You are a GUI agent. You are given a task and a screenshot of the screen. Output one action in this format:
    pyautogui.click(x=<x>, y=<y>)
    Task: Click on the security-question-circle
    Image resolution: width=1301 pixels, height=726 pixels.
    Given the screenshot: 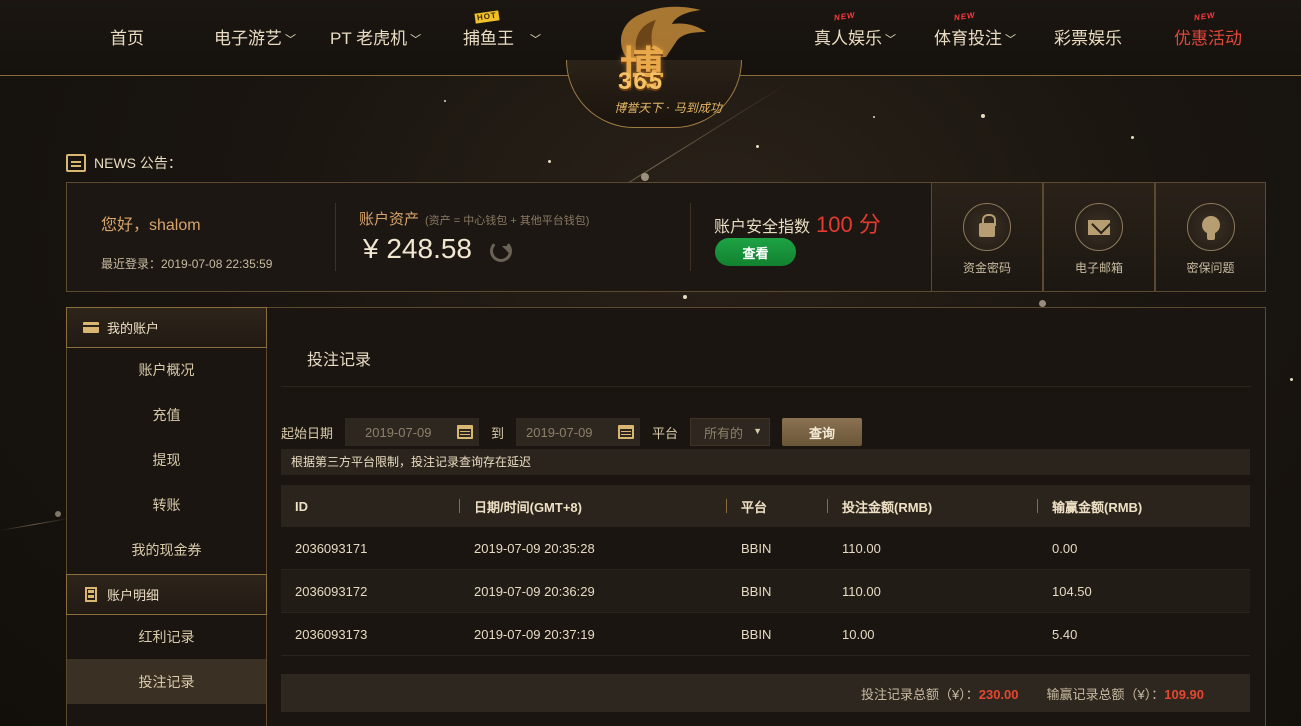 What is the action you would take?
    pyautogui.click(x=1210, y=227)
    